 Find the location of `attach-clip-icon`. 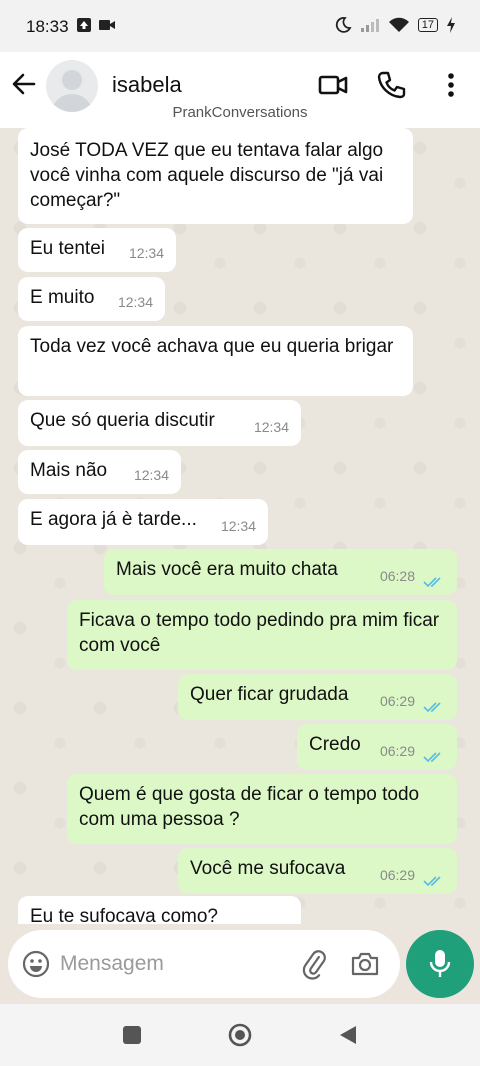

attach-clip-icon is located at coordinates (314, 964).